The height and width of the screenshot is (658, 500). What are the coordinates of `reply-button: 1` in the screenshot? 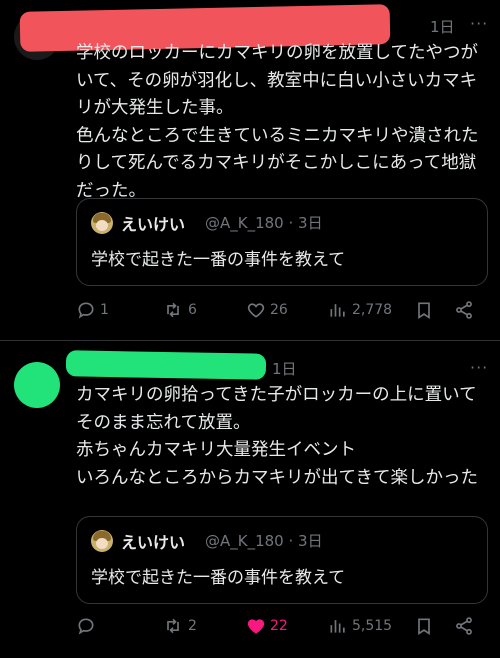 It's located at (92, 310).